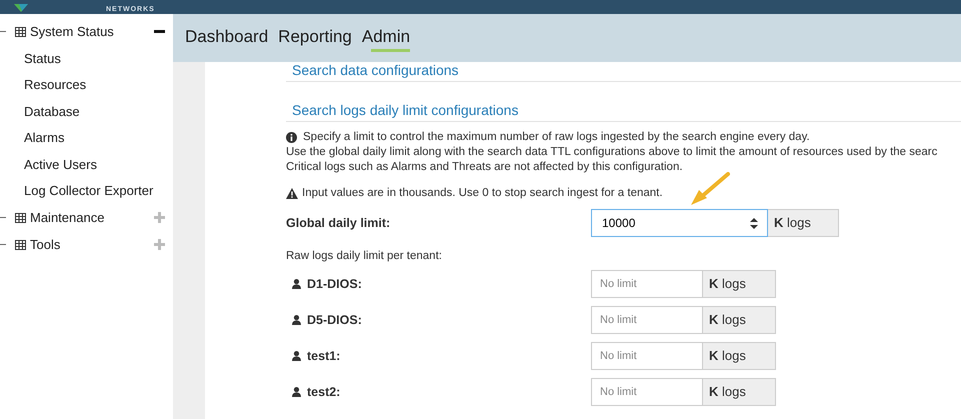 The height and width of the screenshot is (419, 961). What do you see at coordinates (86, 137) in the screenshot?
I see `sidebar-item: Alarms` at bounding box center [86, 137].